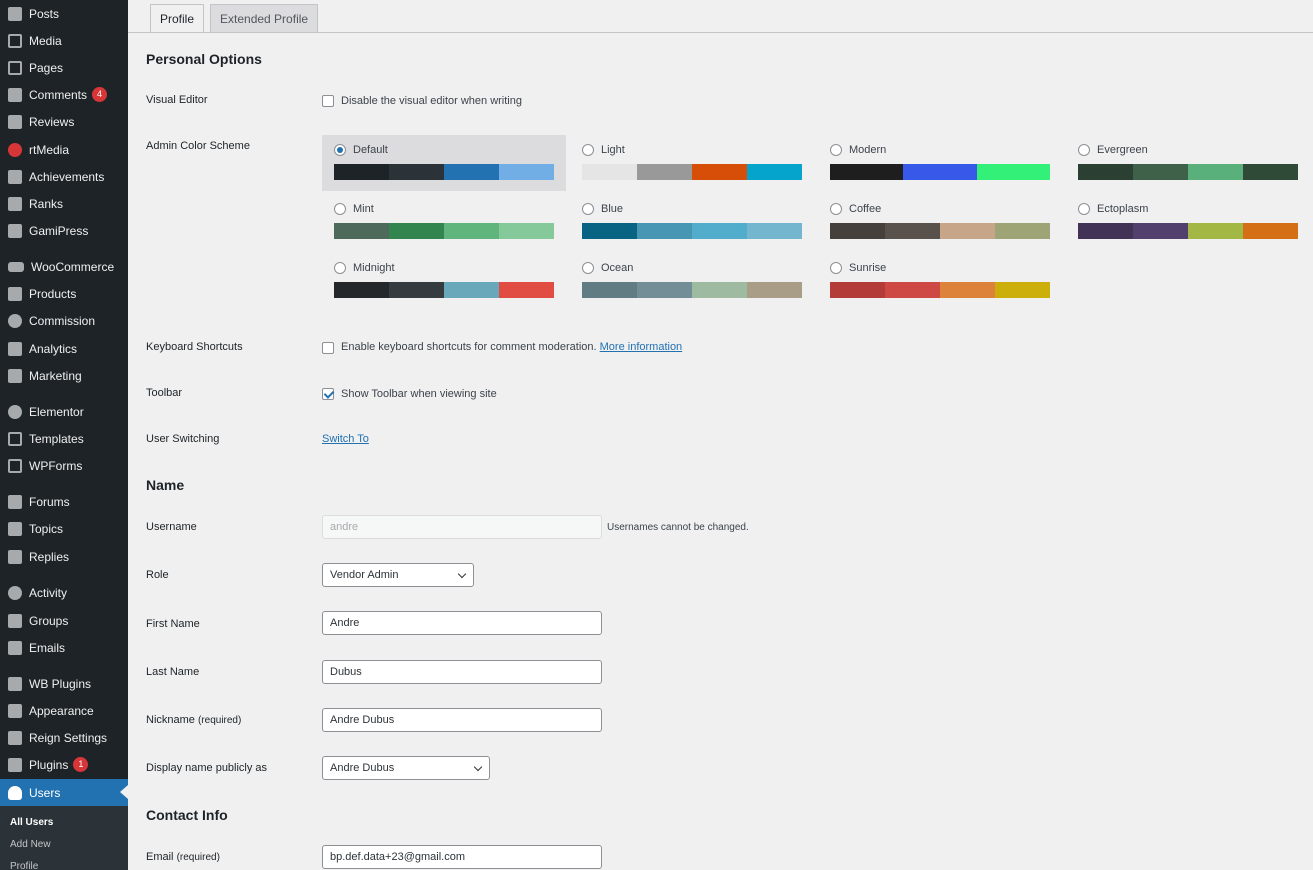 Image resolution: width=1313 pixels, height=870 pixels. I want to click on tab-profile: Profile, so click(177, 18).